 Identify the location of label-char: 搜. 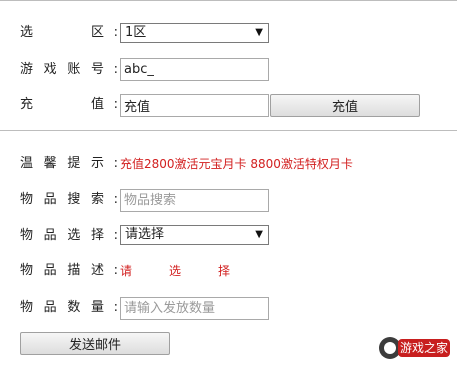
(74, 199).